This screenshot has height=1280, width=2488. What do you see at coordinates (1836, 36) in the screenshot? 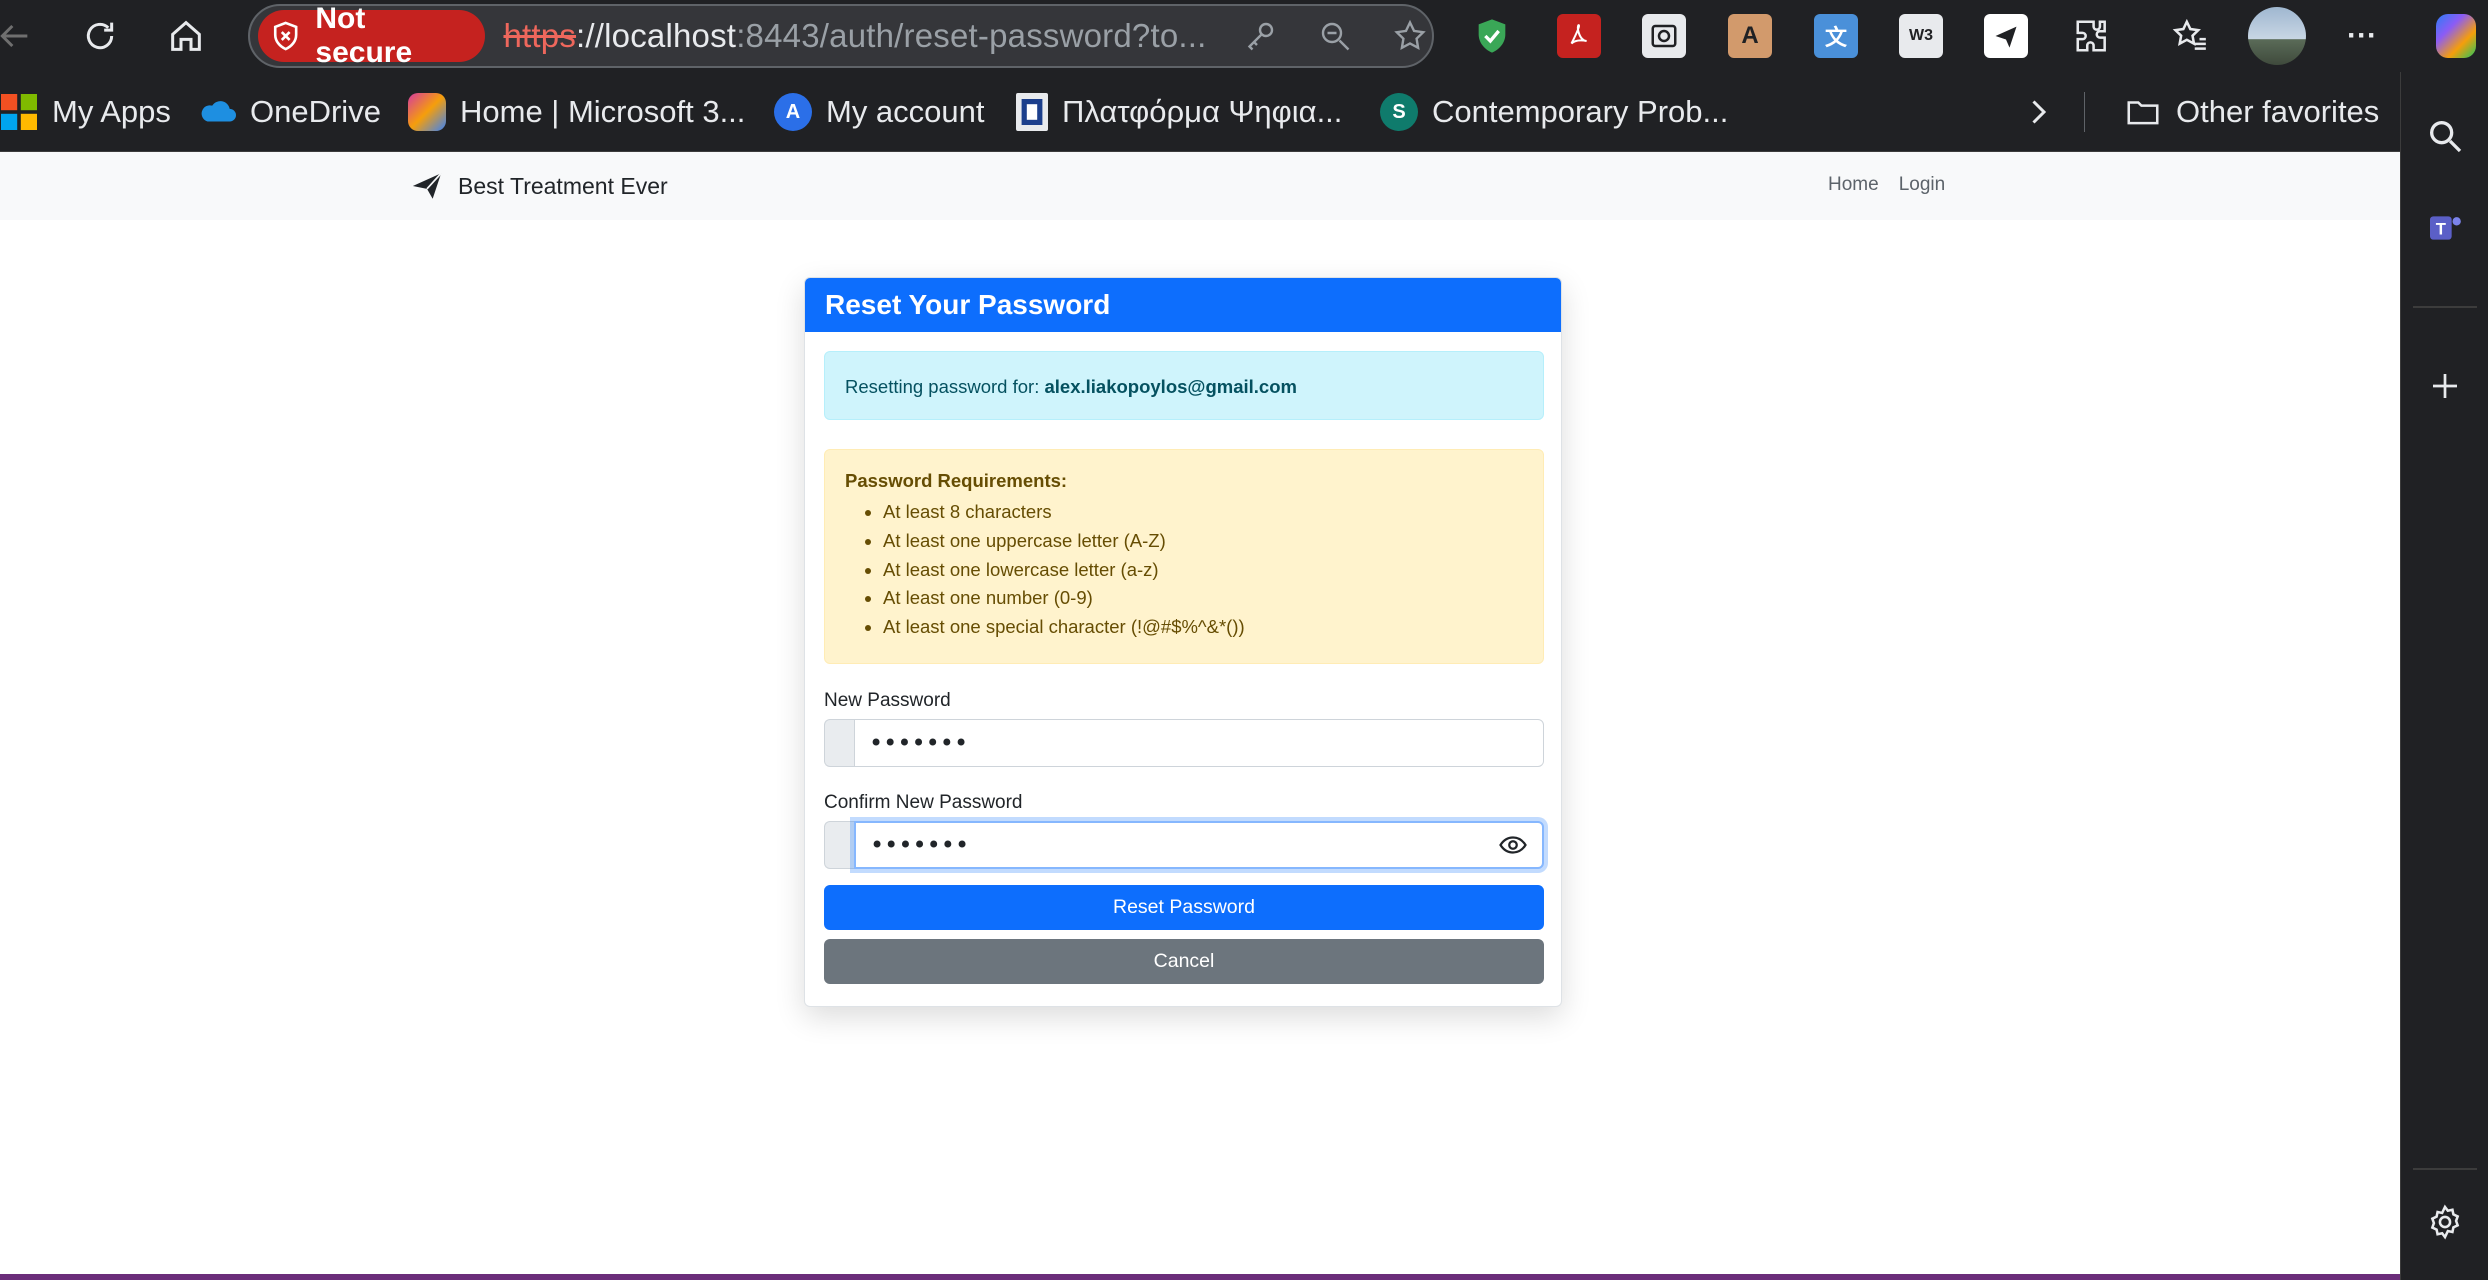
I see `translate-extension-icon: 文` at bounding box center [1836, 36].